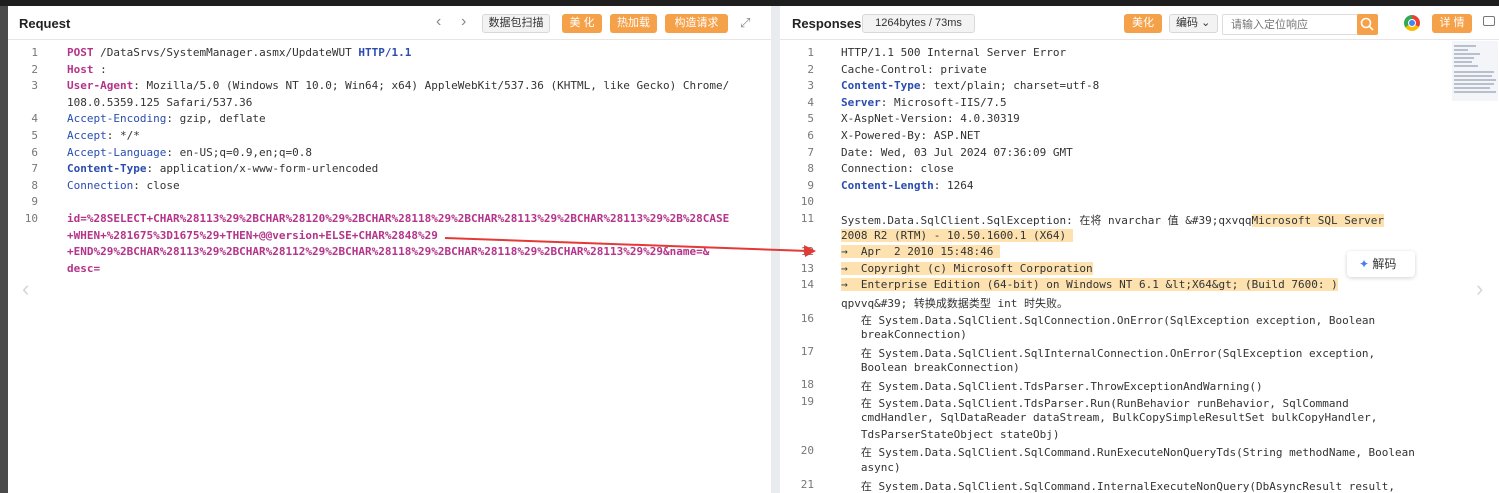 This screenshot has width=1499, height=493. What do you see at coordinates (1452, 23) in the screenshot?
I see `details-button: 详 情` at bounding box center [1452, 23].